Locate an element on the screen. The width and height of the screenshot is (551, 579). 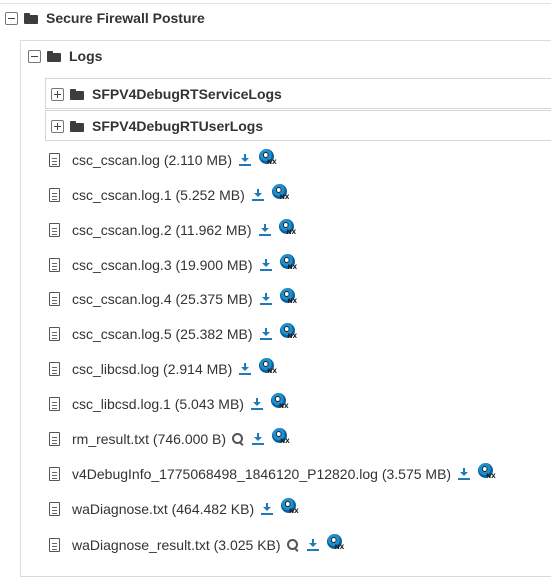
file-label: csc_cscan.log.1 (5.252 MB) is located at coordinates (158, 195).